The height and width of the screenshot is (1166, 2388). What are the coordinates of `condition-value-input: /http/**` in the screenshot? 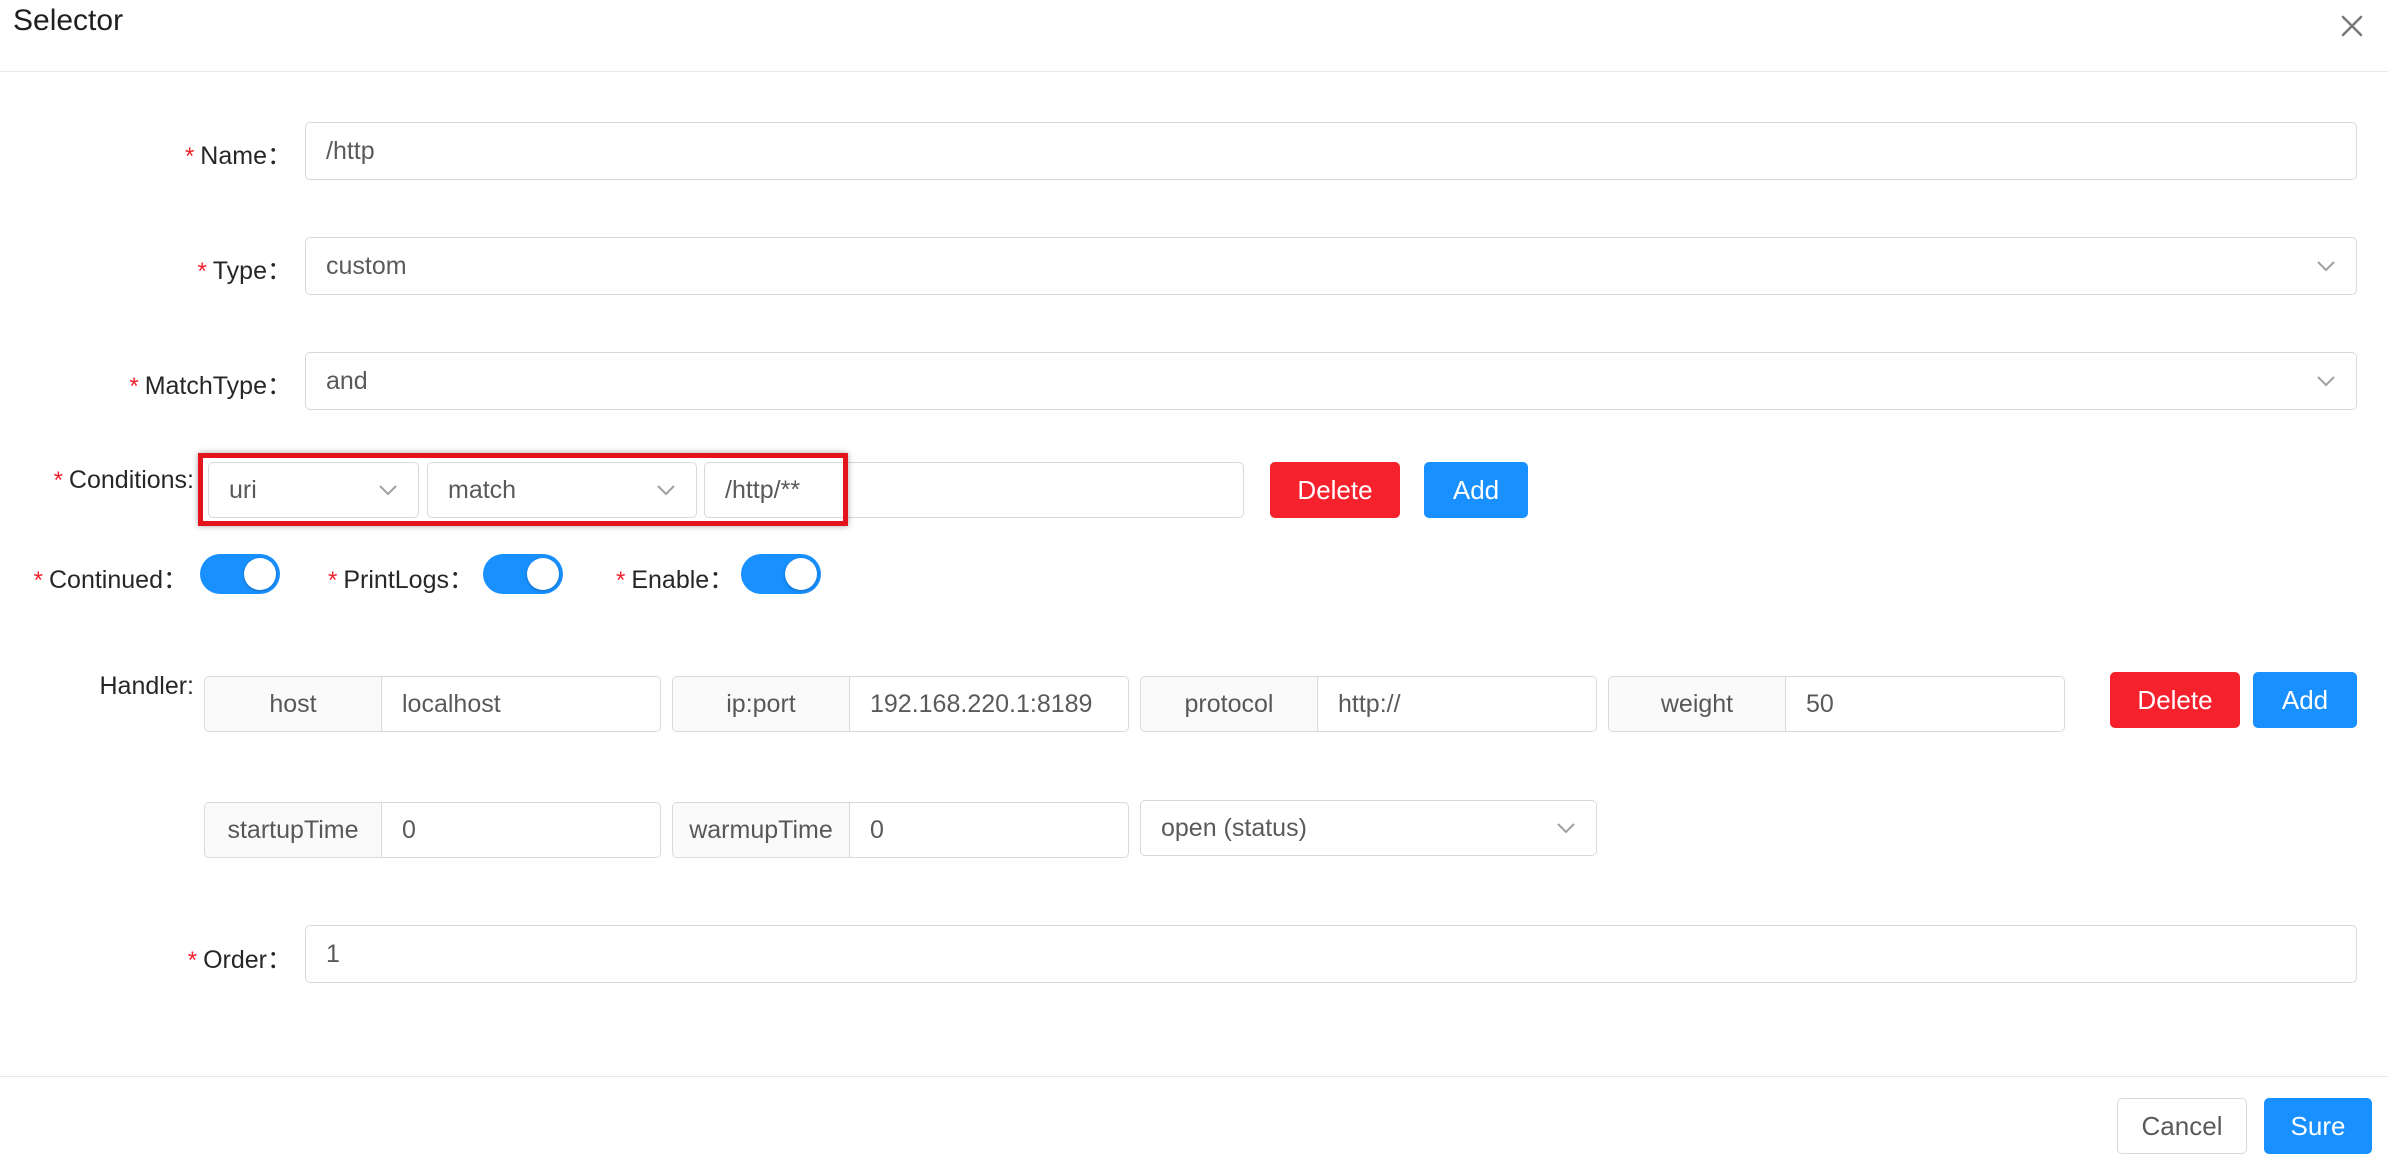 It's located at (974, 490).